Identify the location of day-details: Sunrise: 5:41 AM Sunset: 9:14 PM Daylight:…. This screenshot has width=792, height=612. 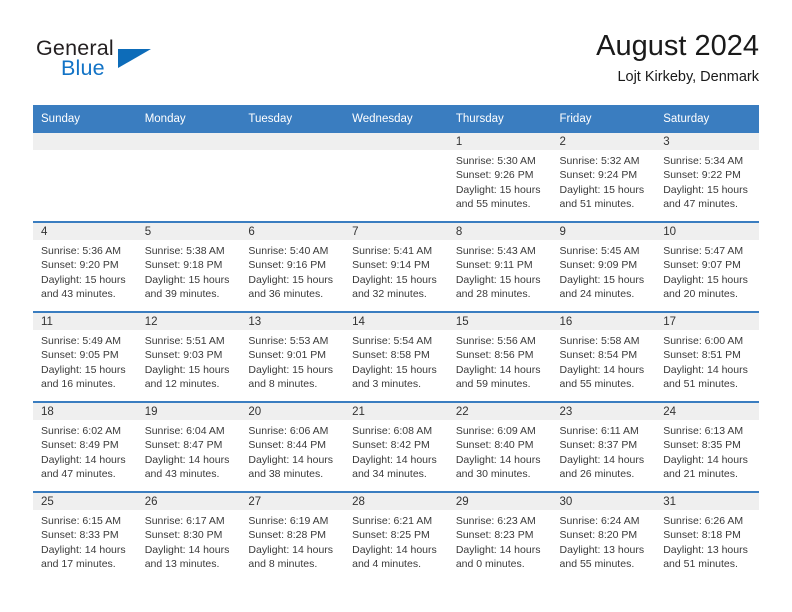
(396, 271).